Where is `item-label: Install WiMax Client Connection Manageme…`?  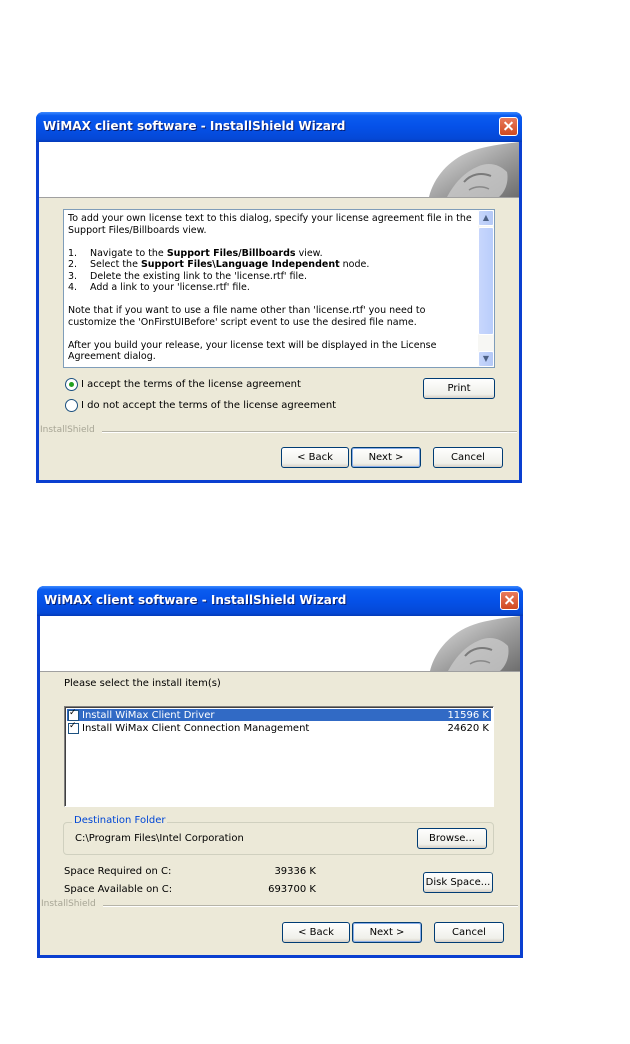 item-label: Install WiMax Client Connection Manageme… is located at coordinates (196, 728).